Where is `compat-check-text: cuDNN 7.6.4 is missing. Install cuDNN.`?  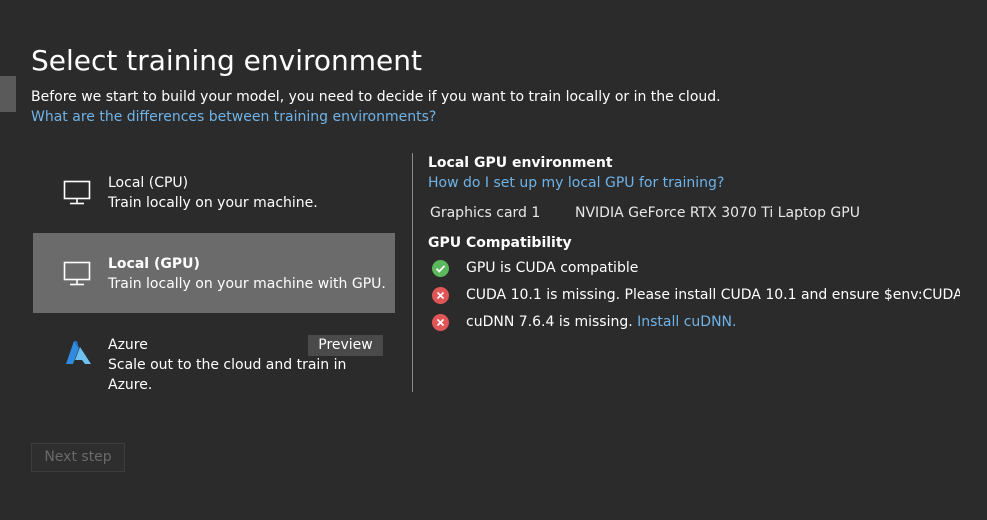
compat-check-text: cuDNN 7.6.4 is missing. Install cuDNN. is located at coordinates (601, 322).